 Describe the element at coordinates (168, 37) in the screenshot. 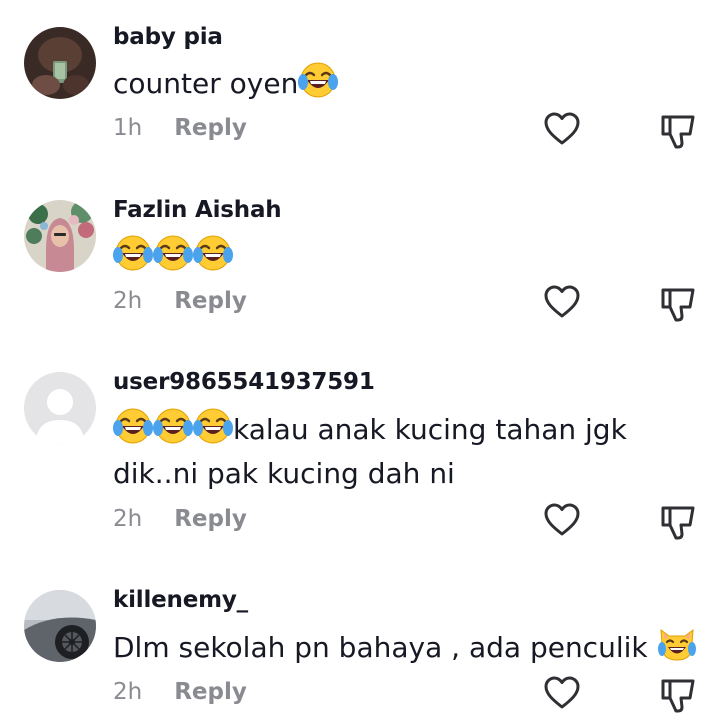

I see `username: baby pia` at that location.